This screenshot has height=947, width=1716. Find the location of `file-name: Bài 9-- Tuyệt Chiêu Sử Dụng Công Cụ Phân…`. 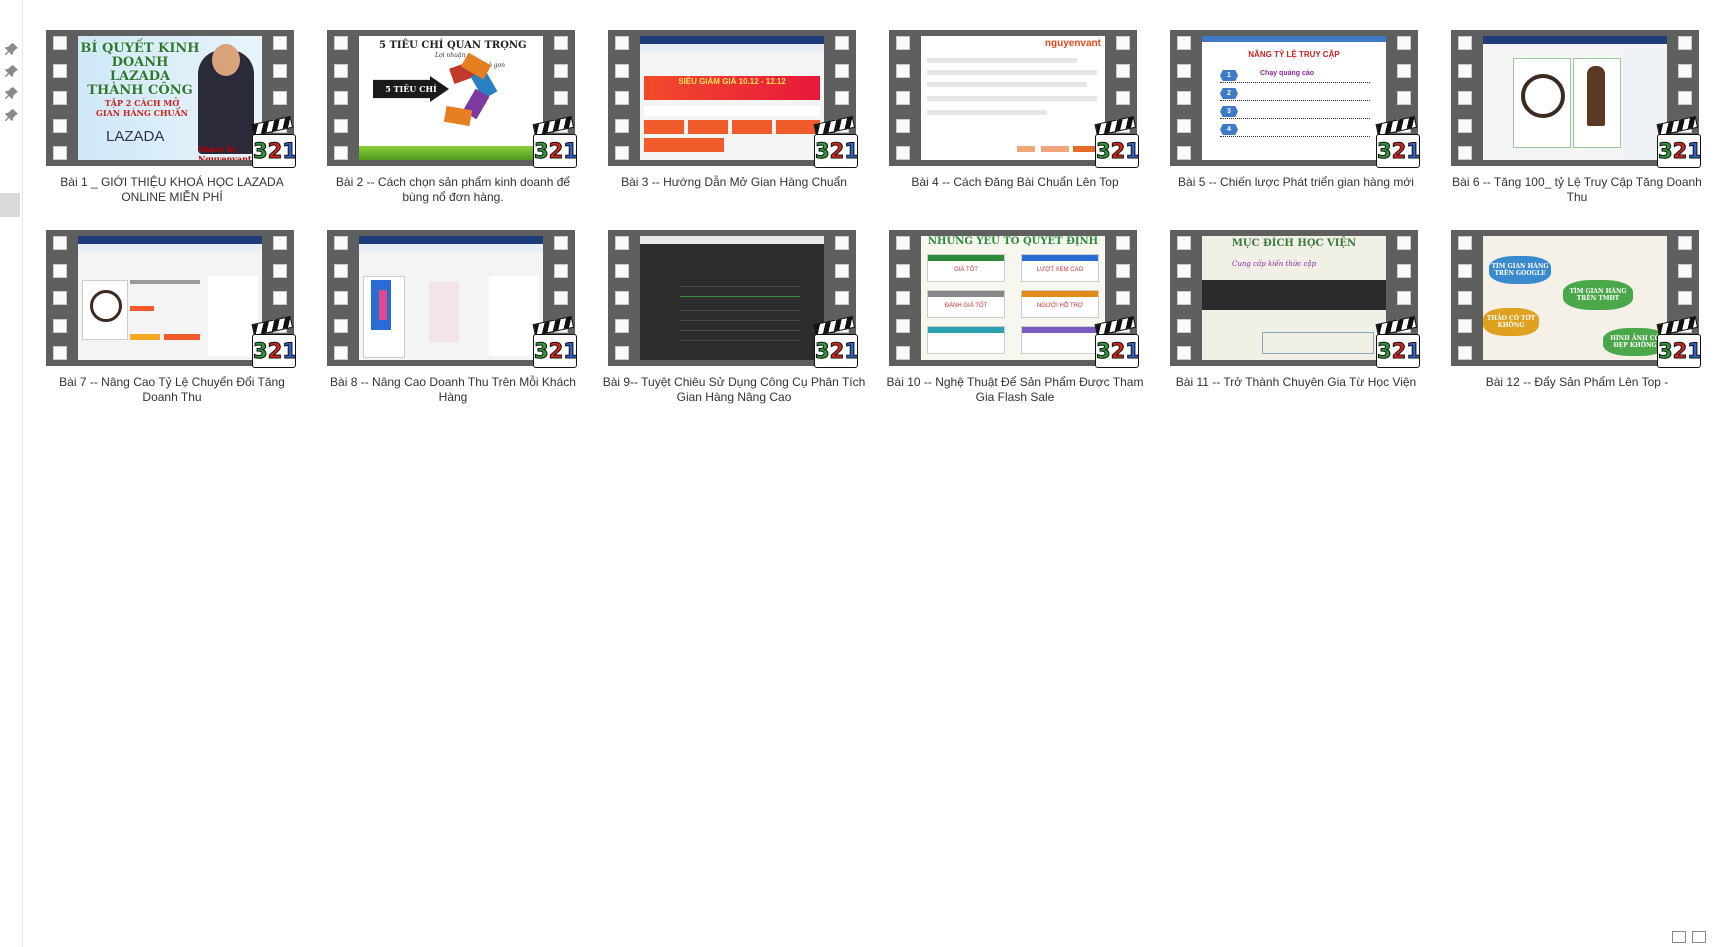

file-name: Bài 9-- Tuyệt Chiêu Sử Dụng Công Cụ Phân… is located at coordinates (734, 390).